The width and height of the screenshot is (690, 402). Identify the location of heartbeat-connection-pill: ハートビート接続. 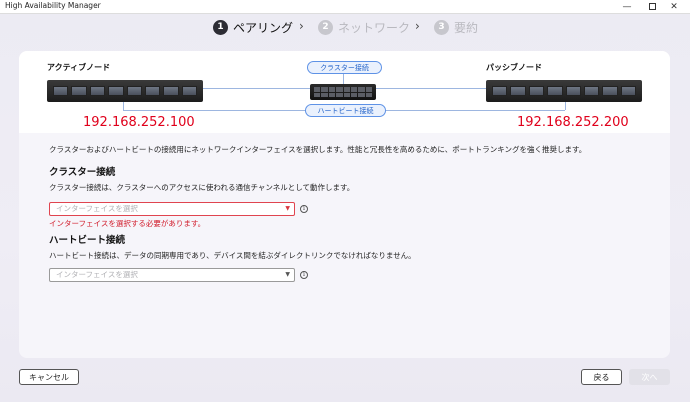
(345, 110).